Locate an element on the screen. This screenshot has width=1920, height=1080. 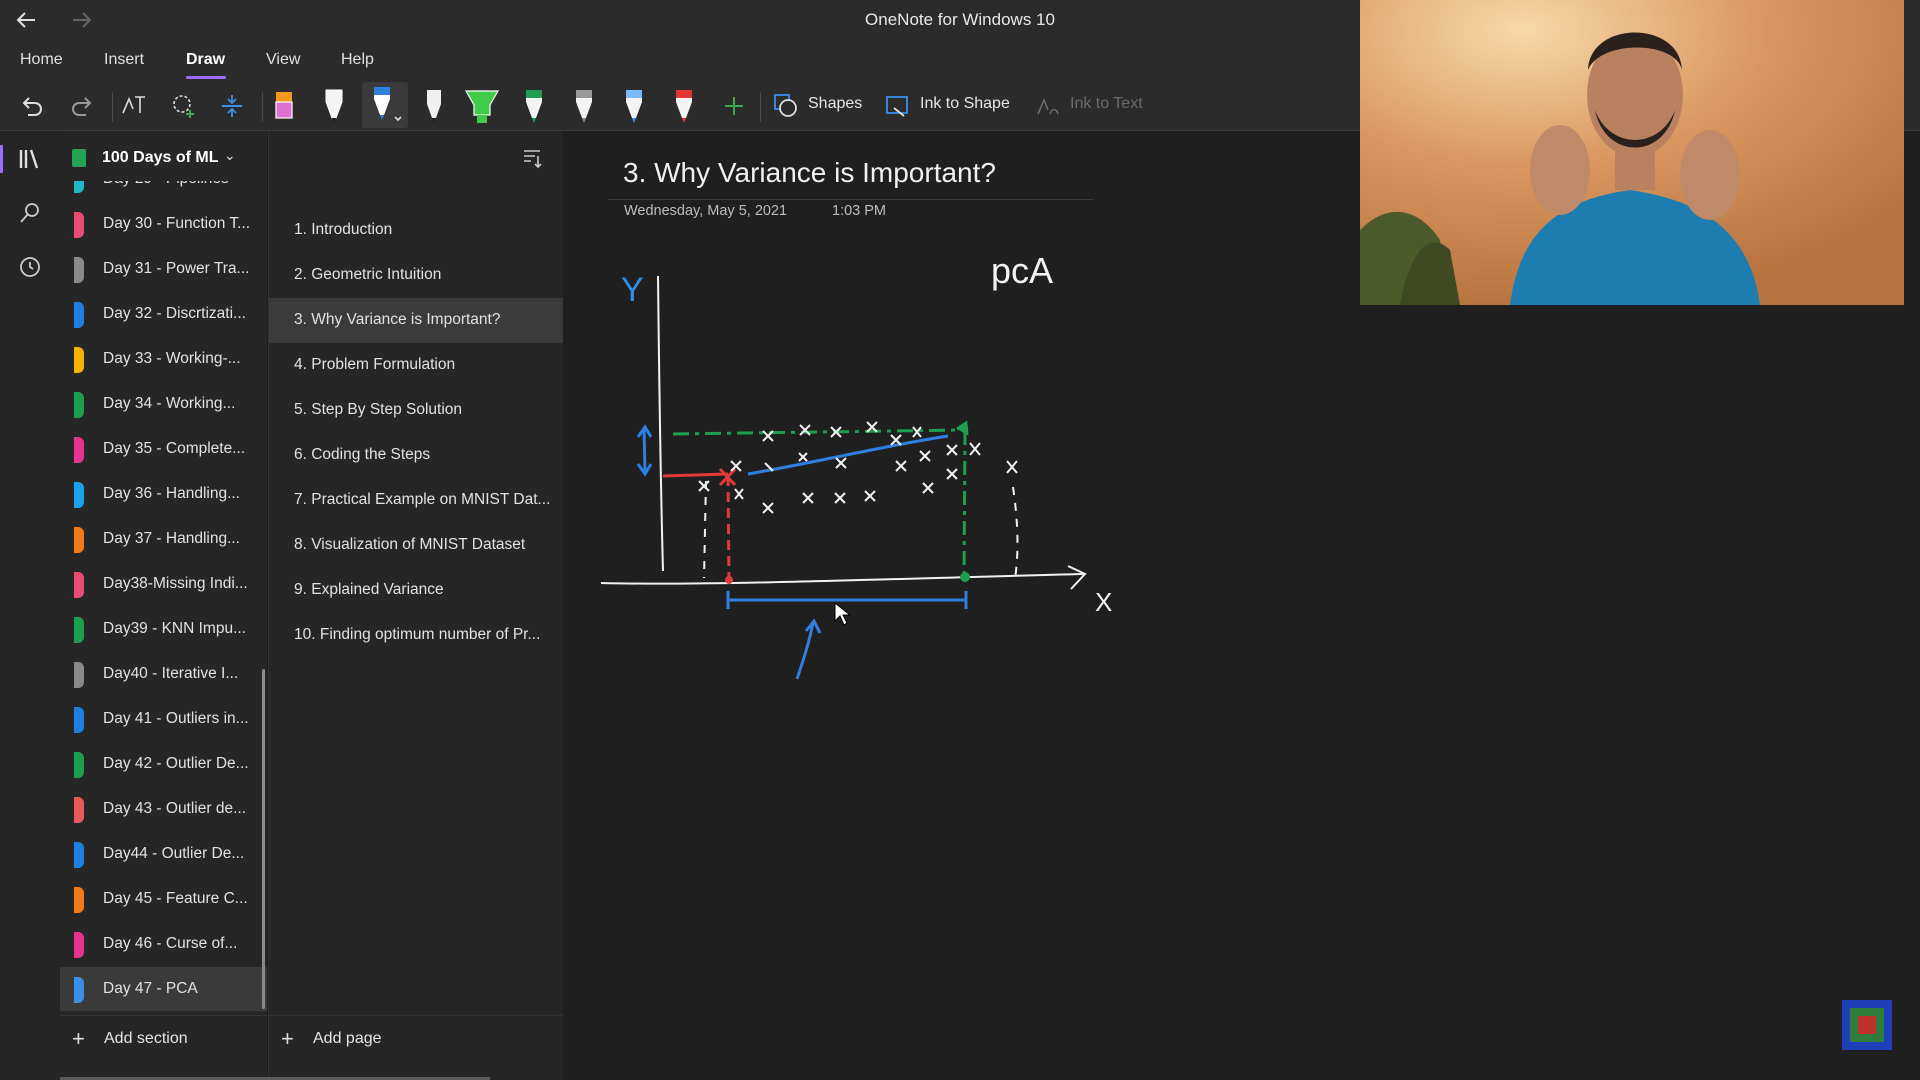
pen-white-button is located at coordinates (334, 106).